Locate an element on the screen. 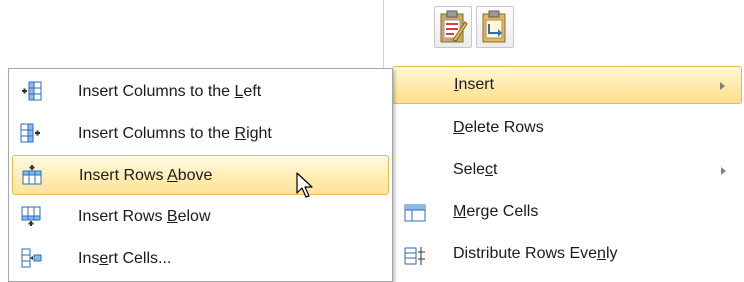 The height and width of the screenshot is (282, 744). menu-item-distribute-rows-label: Distribute Rows Evenly is located at coordinates (535, 253).